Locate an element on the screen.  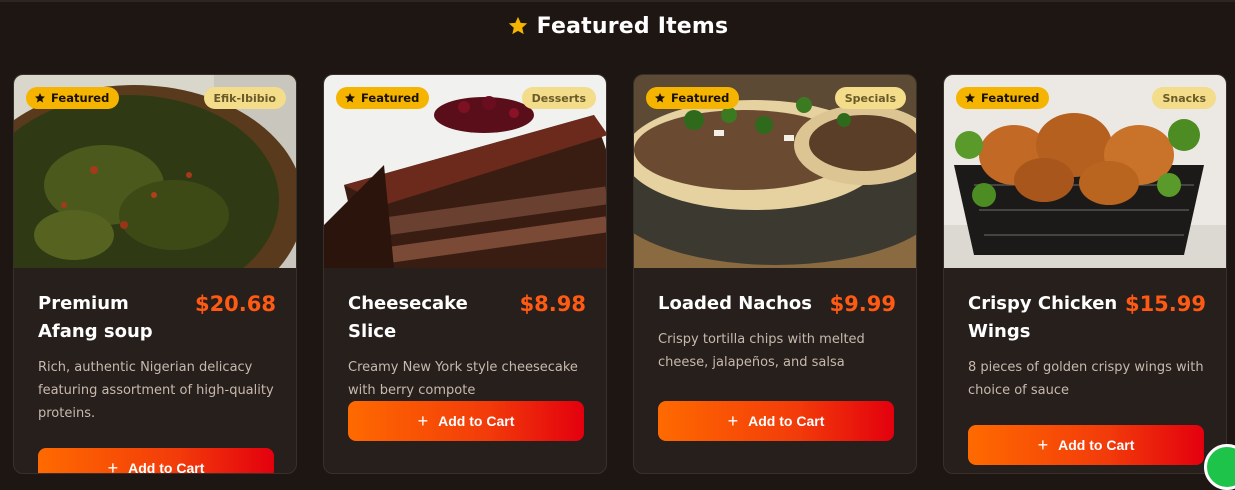
section-header: Featured Items is located at coordinates (617, 26).